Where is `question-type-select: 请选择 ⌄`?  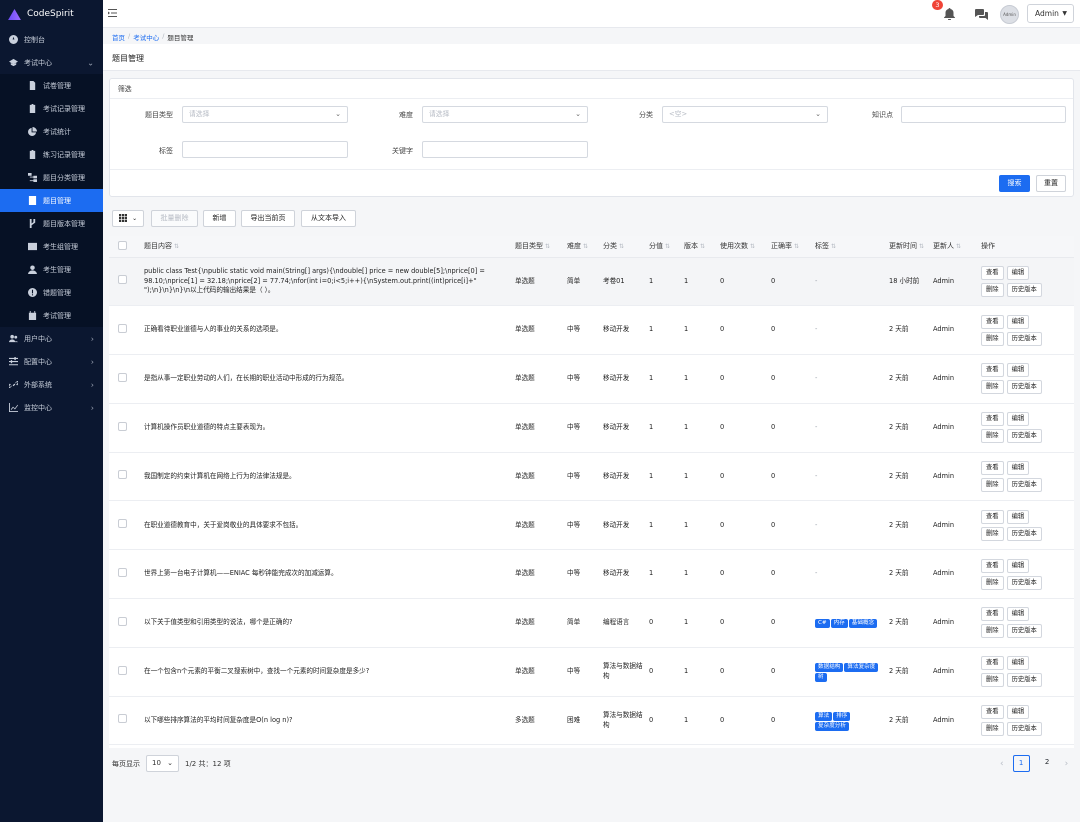
question-type-select: 请选择 ⌄ is located at coordinates (265, 114).